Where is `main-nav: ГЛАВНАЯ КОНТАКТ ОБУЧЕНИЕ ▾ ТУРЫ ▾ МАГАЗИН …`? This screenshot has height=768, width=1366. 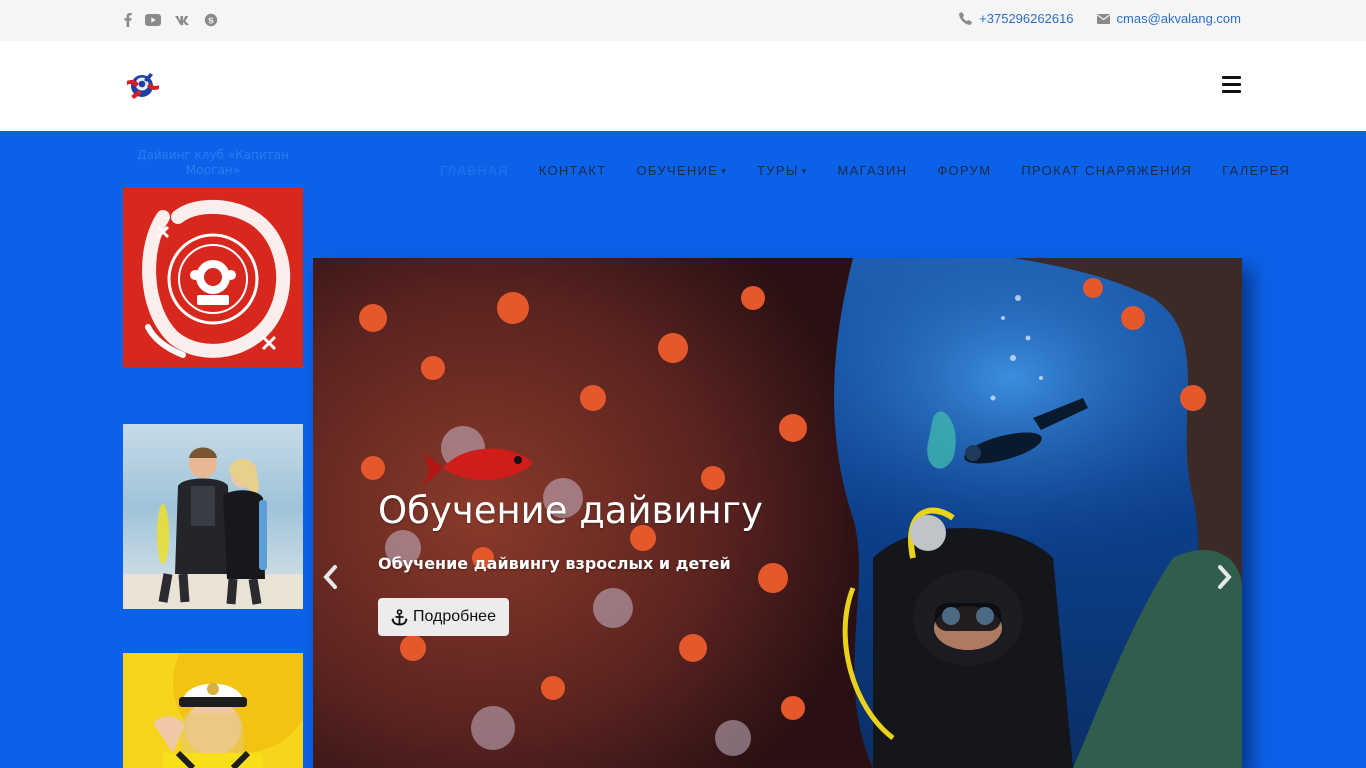
main-nav: ГЛАВНАЯ КОНТАКТ ОБУЧЕНИЕ ▾ ТУРЫ ▾ МАГАЗИН … is located at coordinates (880, 170).